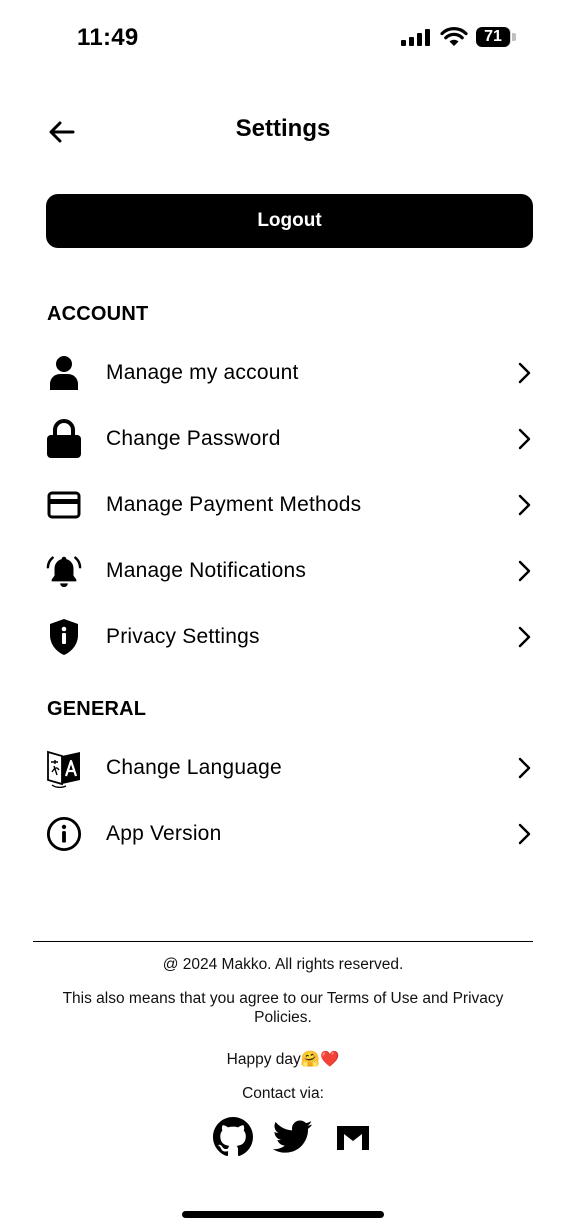 The image size is (566, 1228). What do you see at coordinates (283, 1059) in the screenshot?
I see `happy-day-text: Happy day🤗❤️` at bounding box center [283, 1059].